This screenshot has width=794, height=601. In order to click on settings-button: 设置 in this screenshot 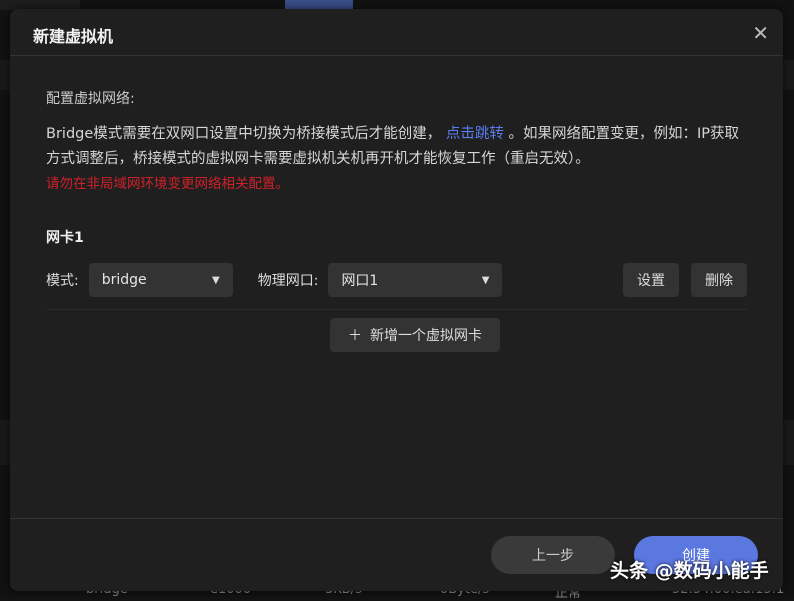, I will do `click(651, 280)`.